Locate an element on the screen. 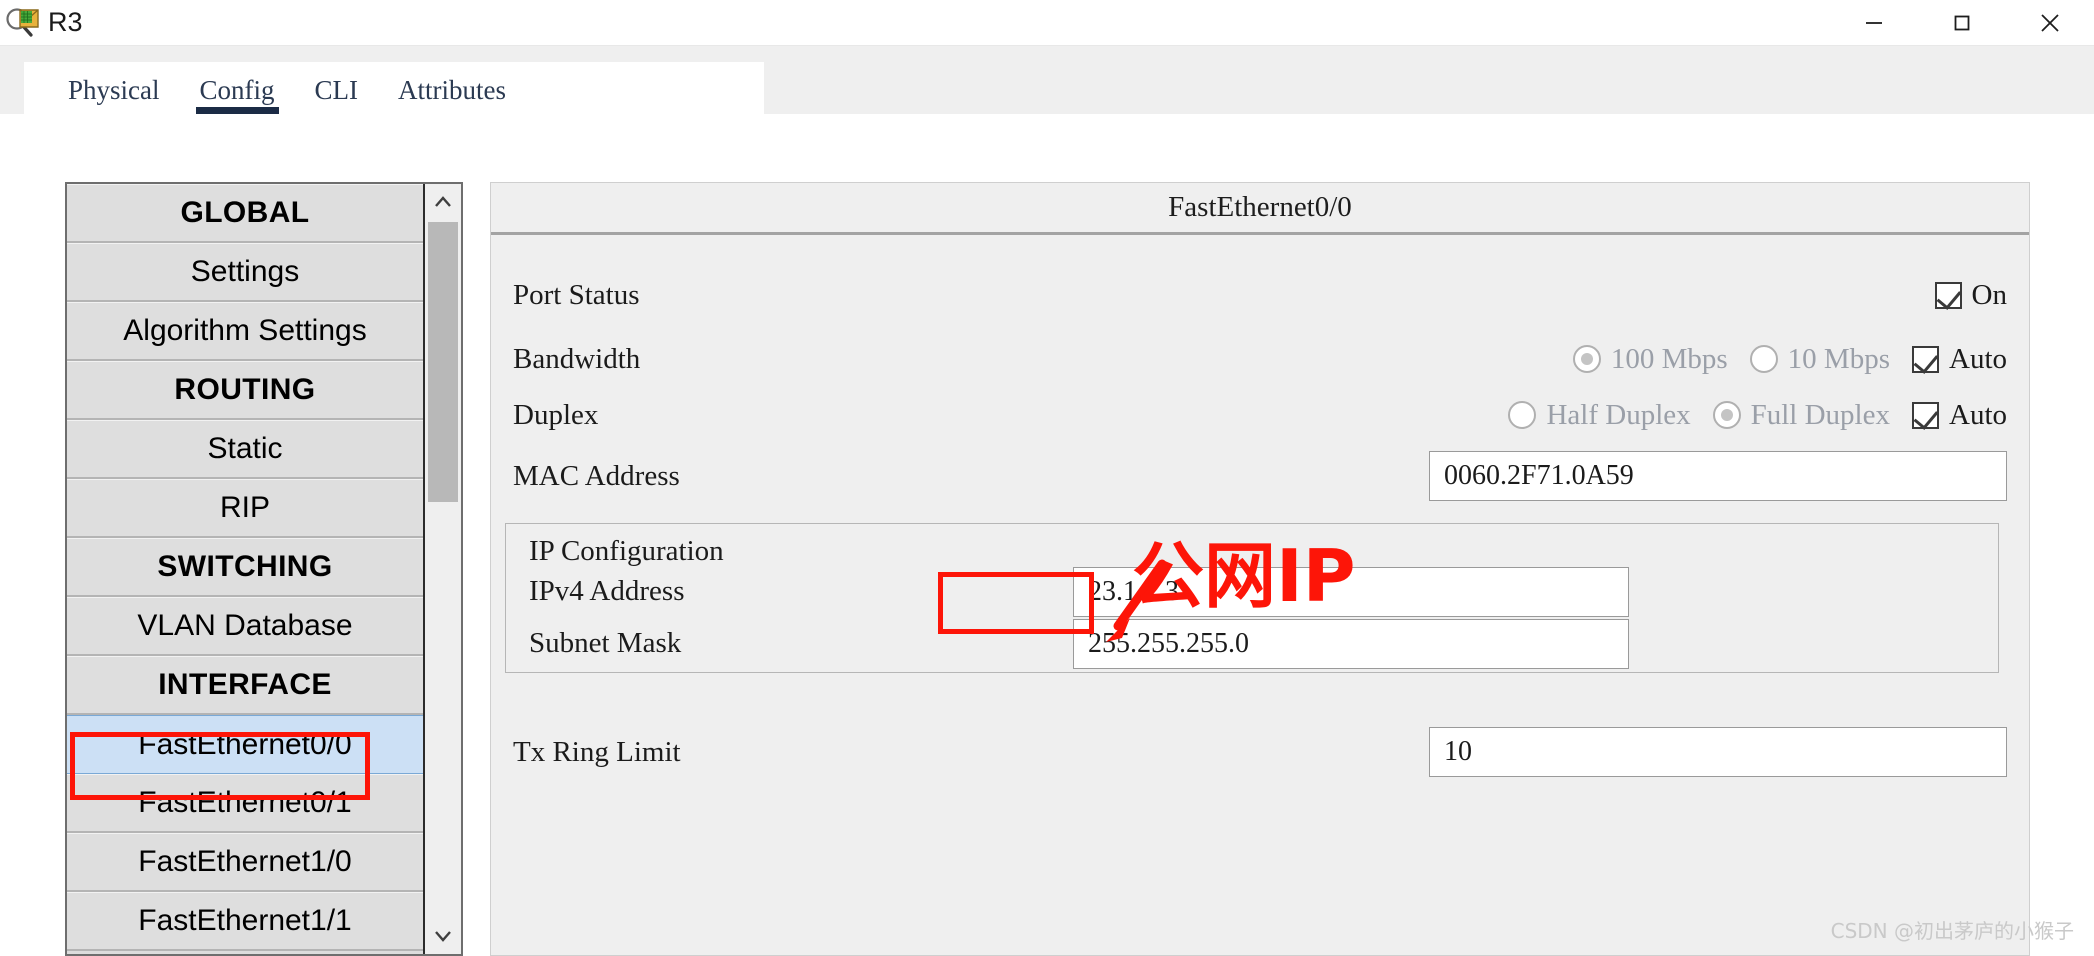 This screenshot has width=2094, height=956. sidebar-section-switching: SWITCHING is located at coordinates (245, 567).